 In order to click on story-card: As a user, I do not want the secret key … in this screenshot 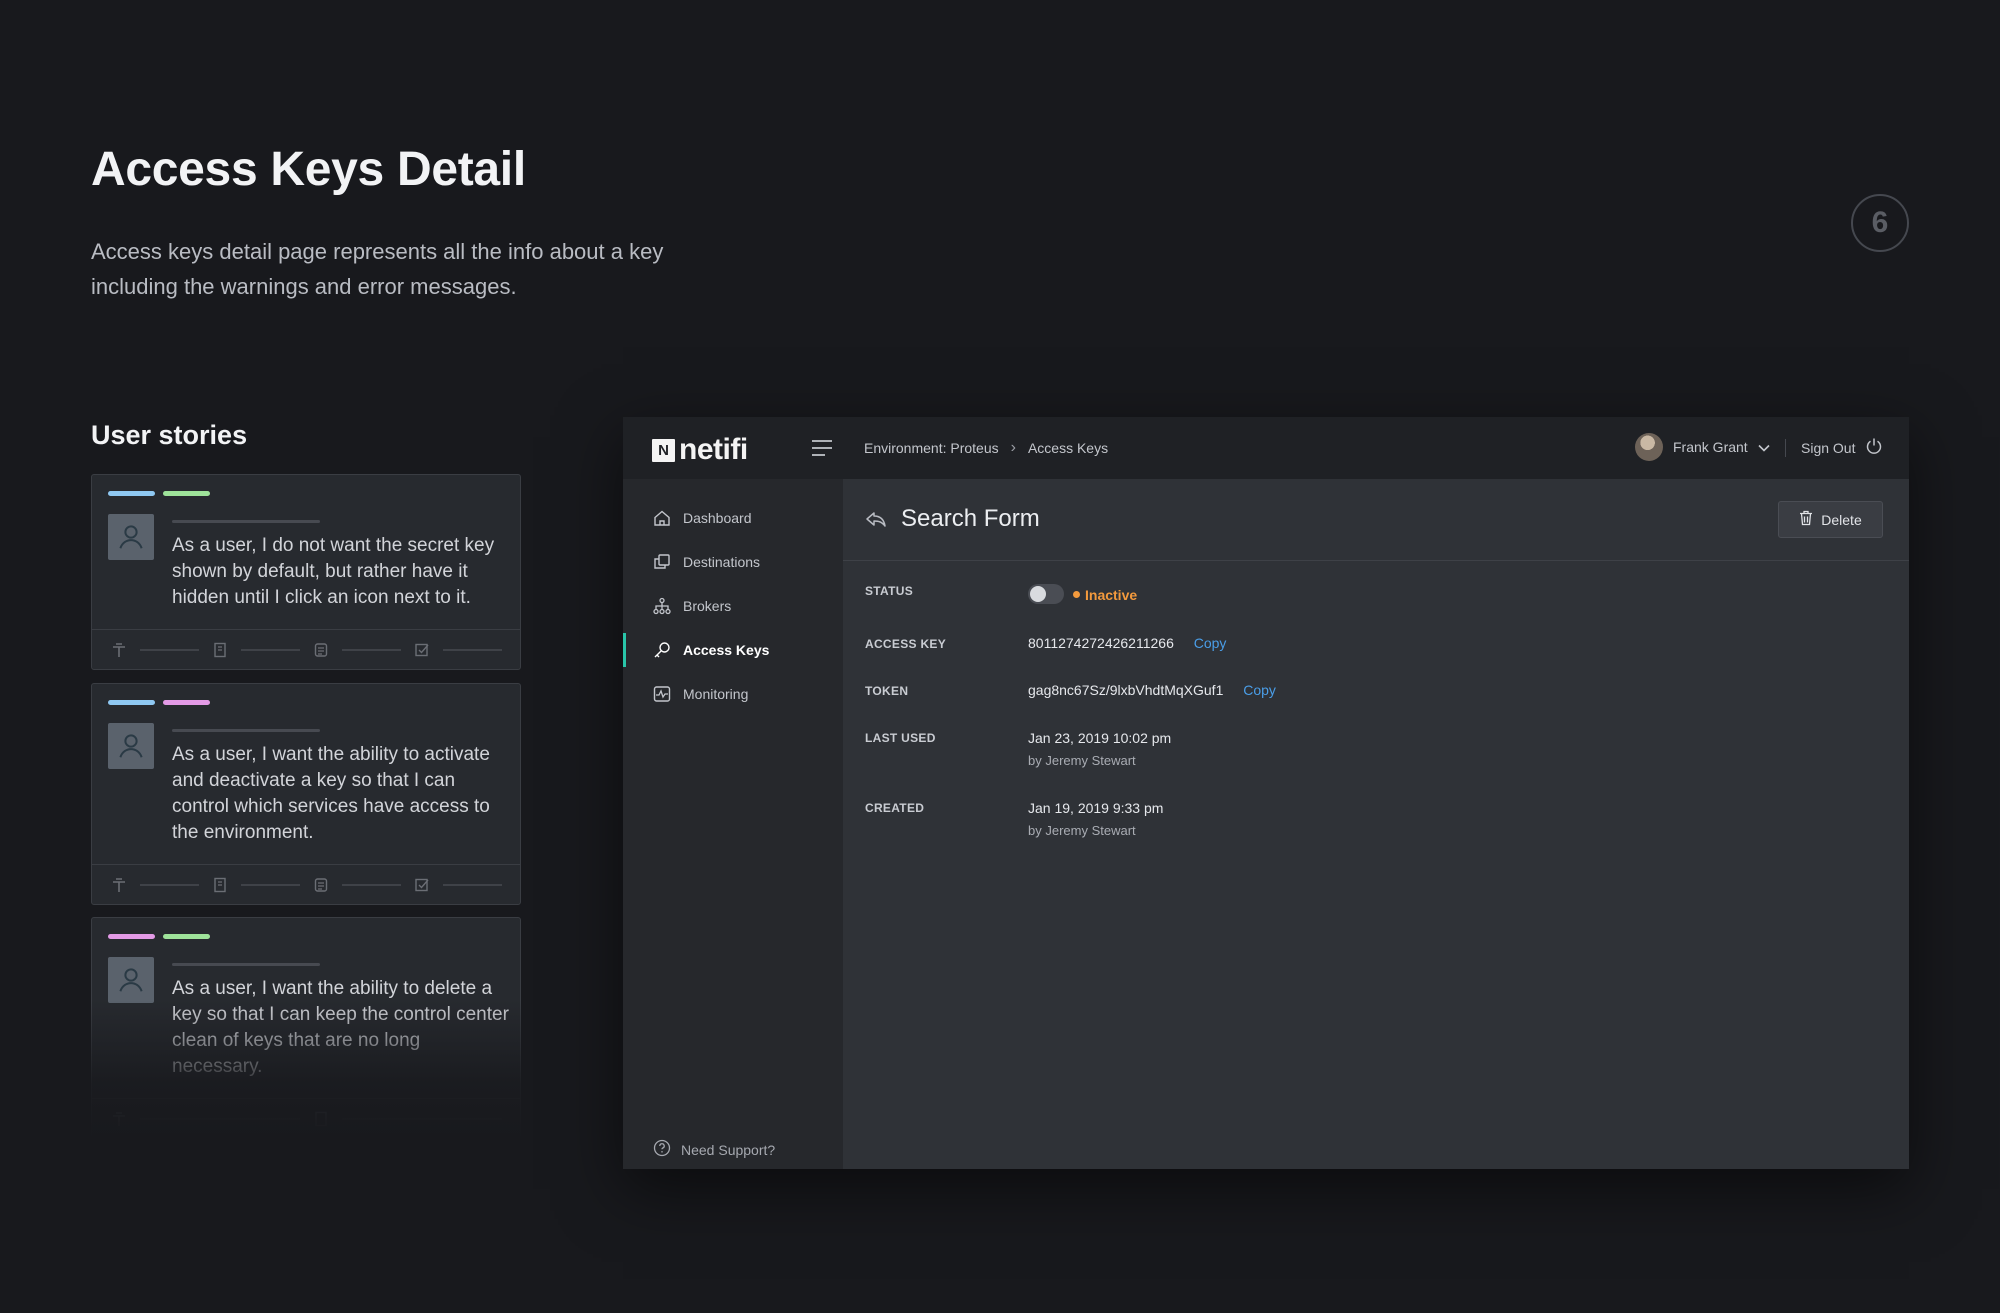, I will do `click(306, 572)`.